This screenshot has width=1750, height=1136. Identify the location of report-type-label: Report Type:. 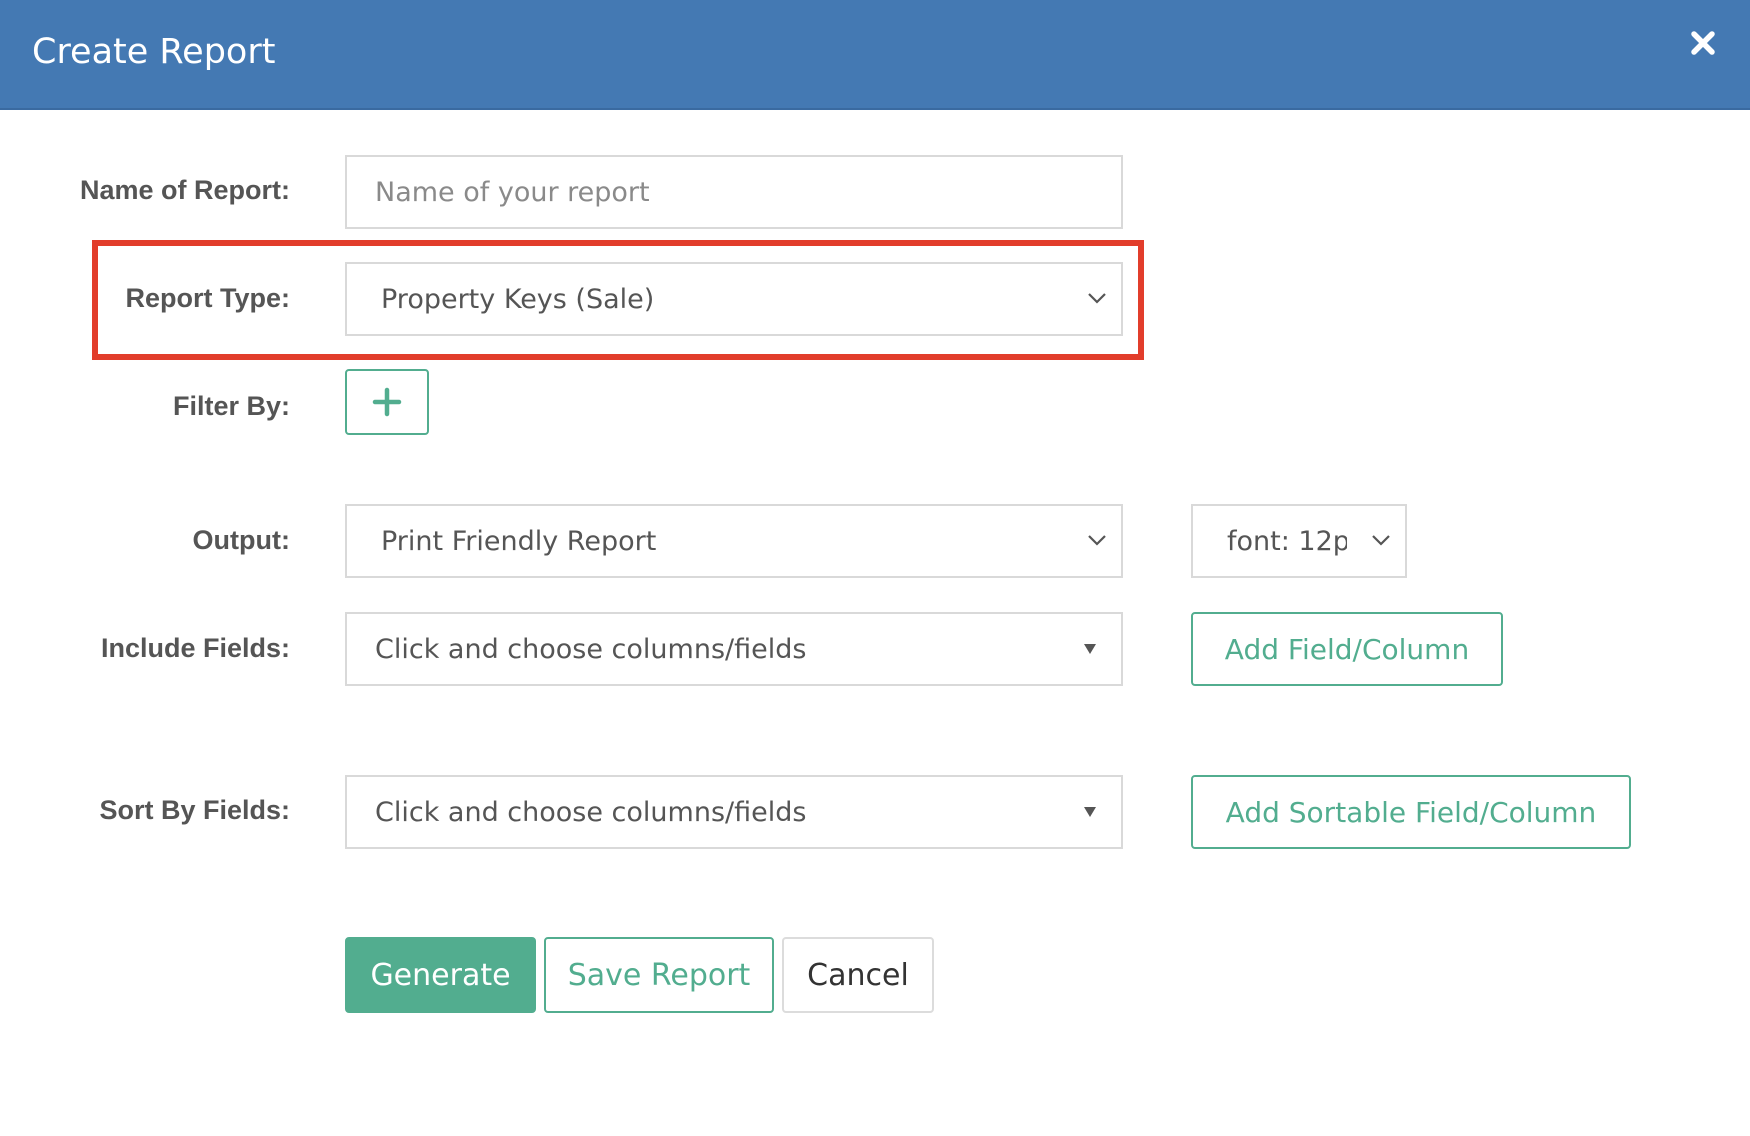
(207, 298).